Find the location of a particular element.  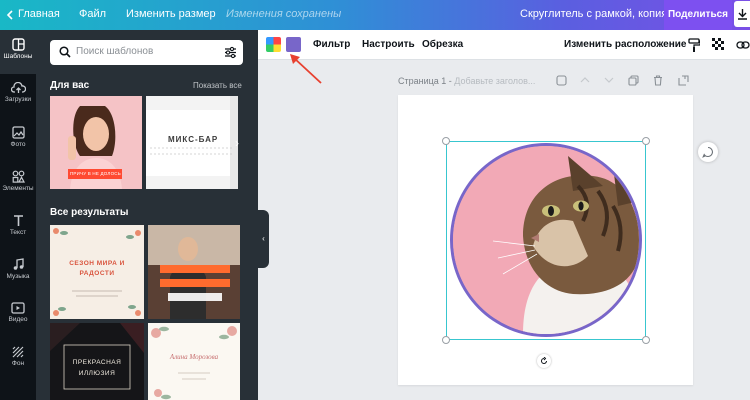

rail-item-elements: Элементы is located at coordinates (18, 184).